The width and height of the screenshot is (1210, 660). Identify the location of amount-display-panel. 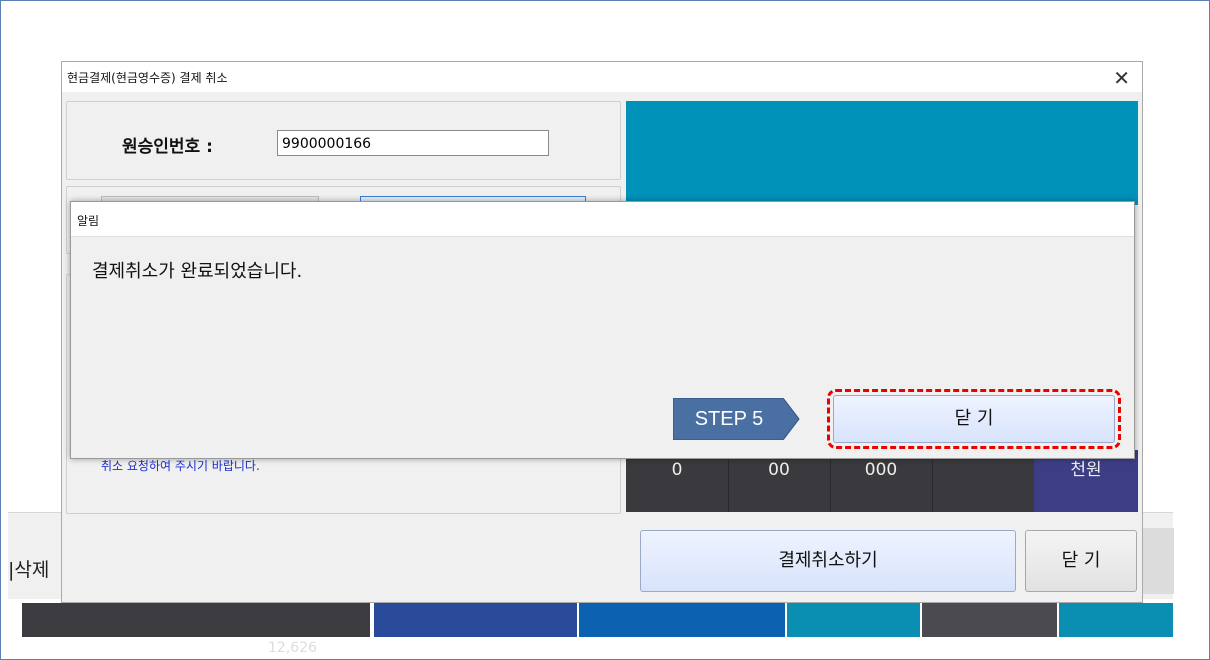
(882, 153).